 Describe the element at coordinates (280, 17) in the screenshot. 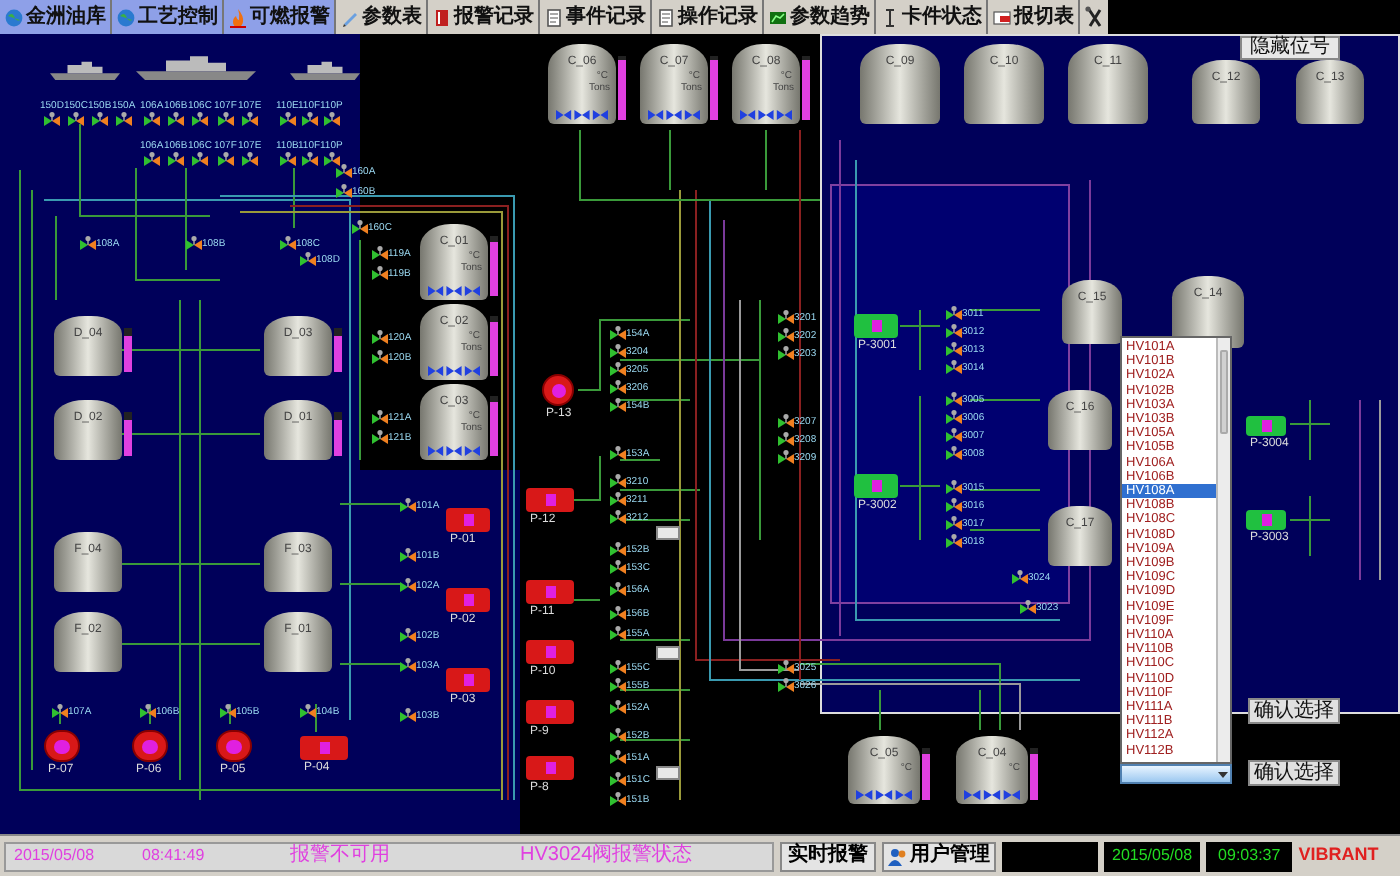

I see `toolbar-button: 可燃报警` at that location.